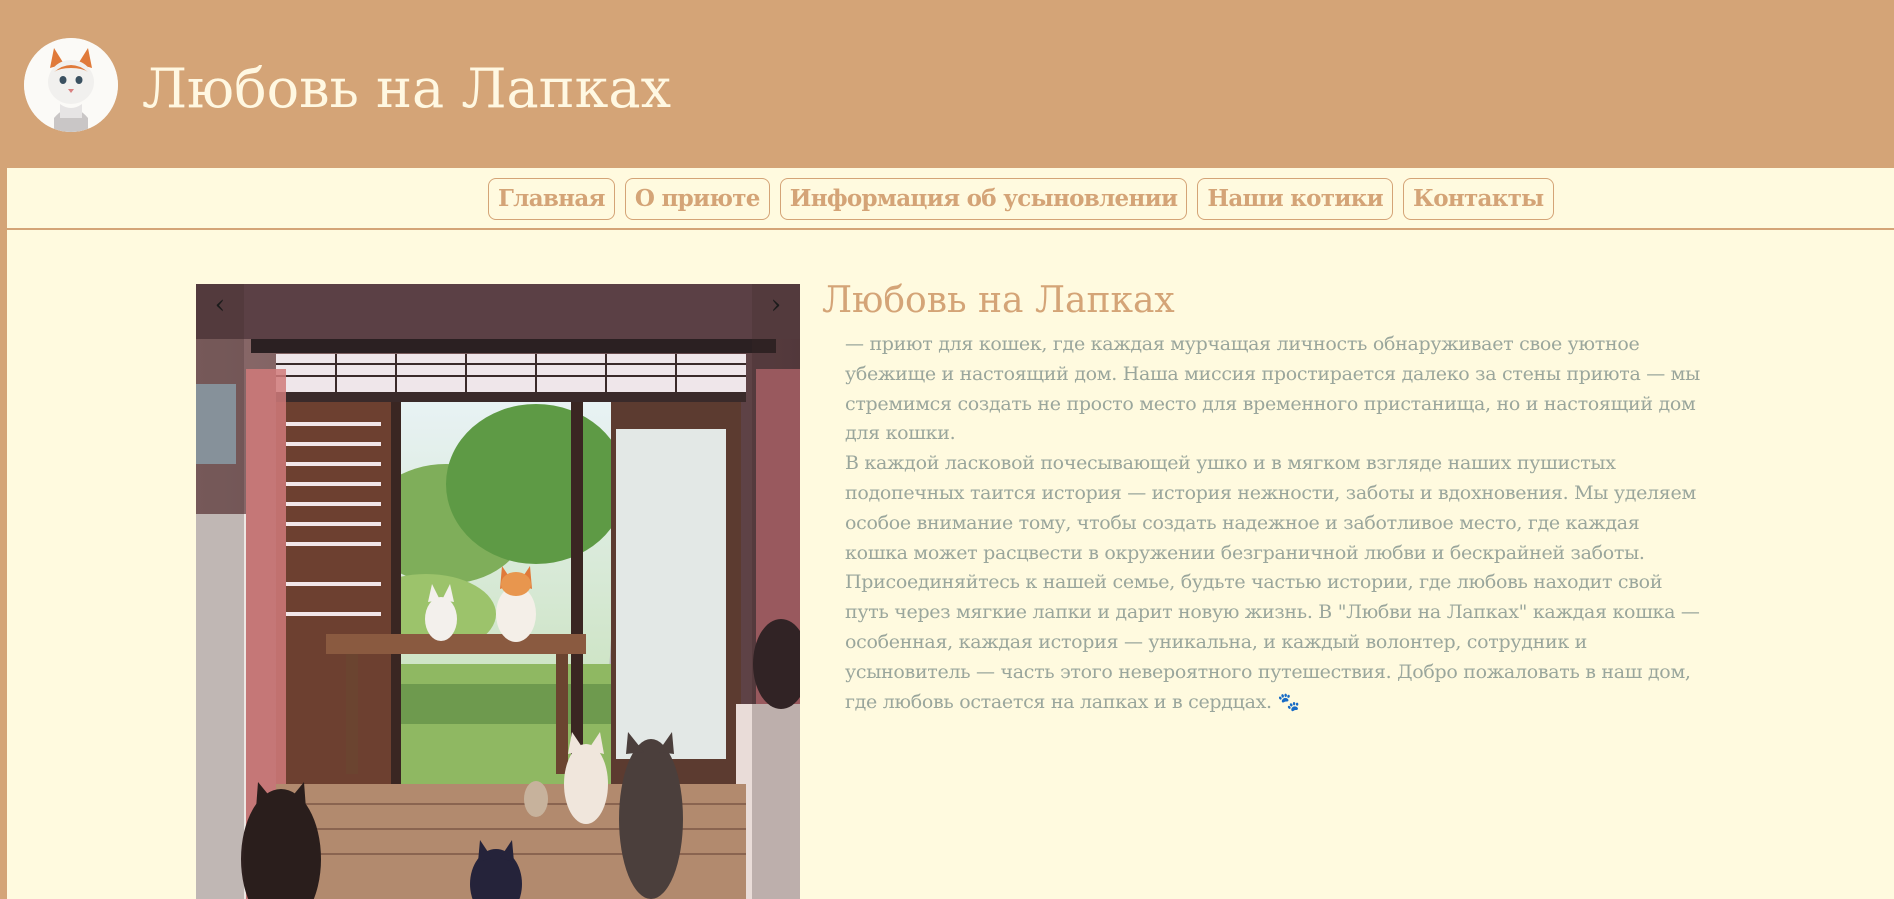 The width and height of the screenshot is (1894, 899). What do you see at coordinates (1478, 199) in the screenshot?
I see `nav-item-contacts: Контакты` at bounding box center [1478, 199].